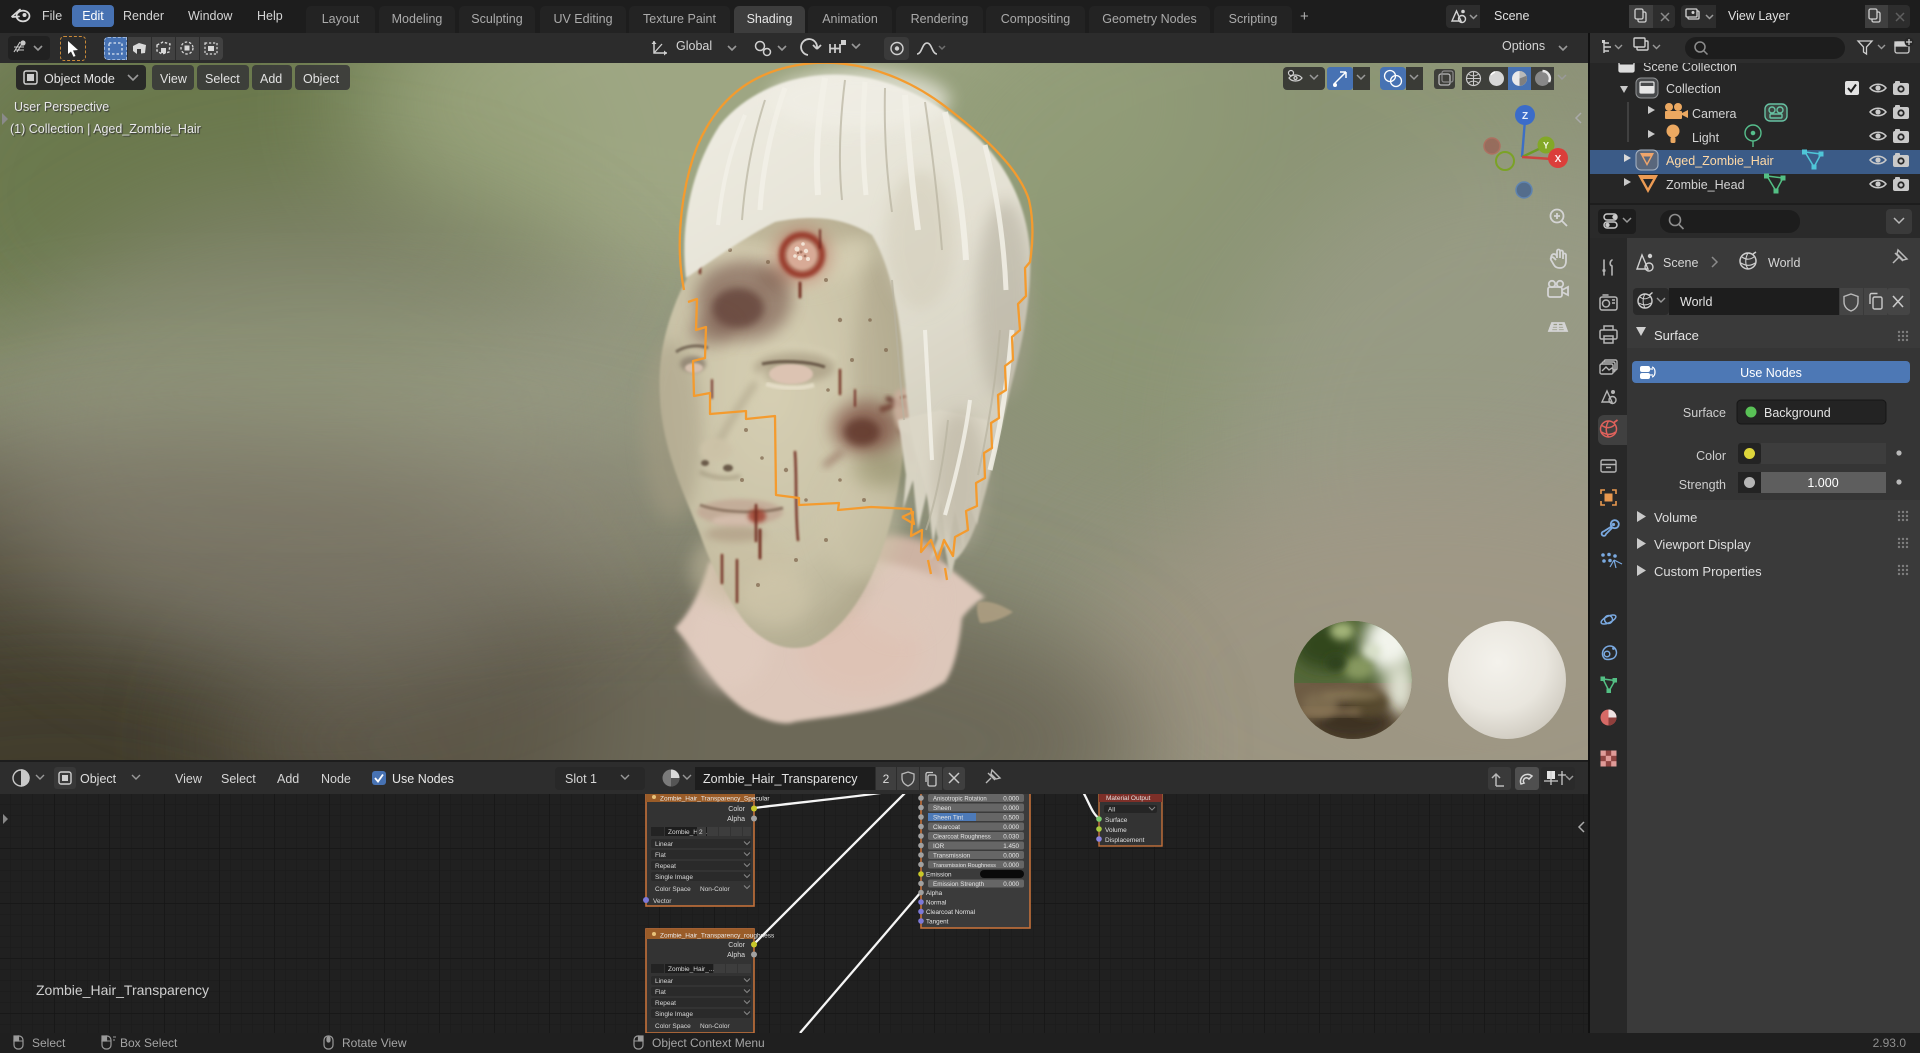 The height and width of the screenshot is (1053, 1920). What do you see at coordinates (1125, 840) in the screenshot?
I see `svg-text: Displacement` at bounding box center [1125, 840].